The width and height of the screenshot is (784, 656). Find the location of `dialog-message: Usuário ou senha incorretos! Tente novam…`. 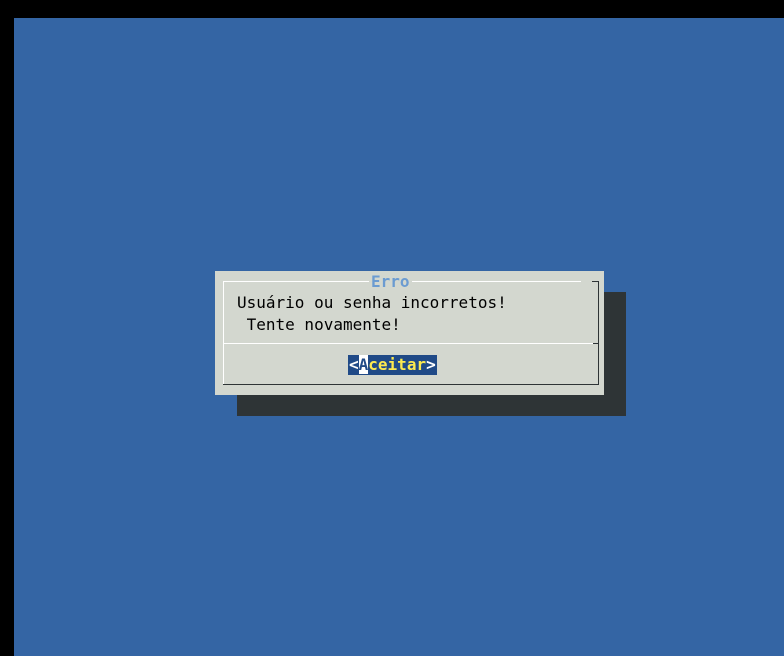

dialog-message: Usuário ou senha incorretos! Tente novam… is located at coordinates (372, 313).